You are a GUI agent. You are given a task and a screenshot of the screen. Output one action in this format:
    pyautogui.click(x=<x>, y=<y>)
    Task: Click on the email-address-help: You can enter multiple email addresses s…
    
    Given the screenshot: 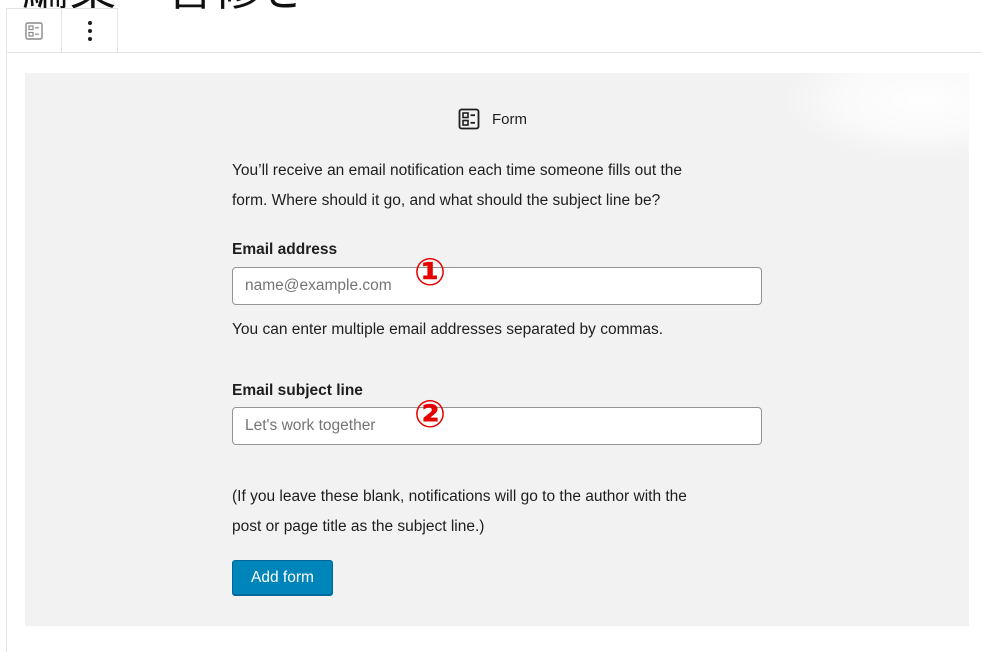 What is the action you would take?
    pyautogui.click(x=448, y=329)
    